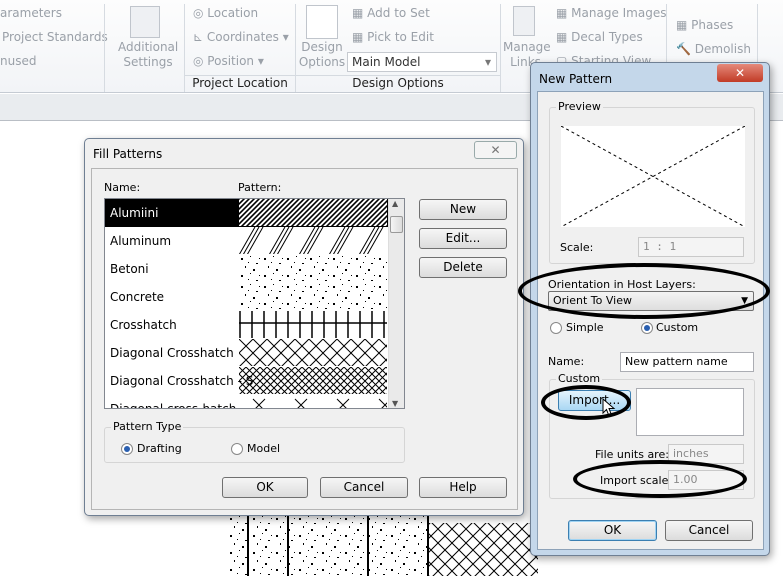  Describe the element at coordinates (322, 55) in the screenshot. I see `design-options-button: Design Options` at that location.